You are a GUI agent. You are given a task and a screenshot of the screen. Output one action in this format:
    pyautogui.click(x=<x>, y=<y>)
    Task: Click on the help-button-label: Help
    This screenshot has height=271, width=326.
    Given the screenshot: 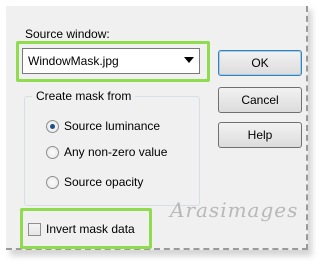 What is the action you would take?
    pyautogui.click(x=260, y=135)
    